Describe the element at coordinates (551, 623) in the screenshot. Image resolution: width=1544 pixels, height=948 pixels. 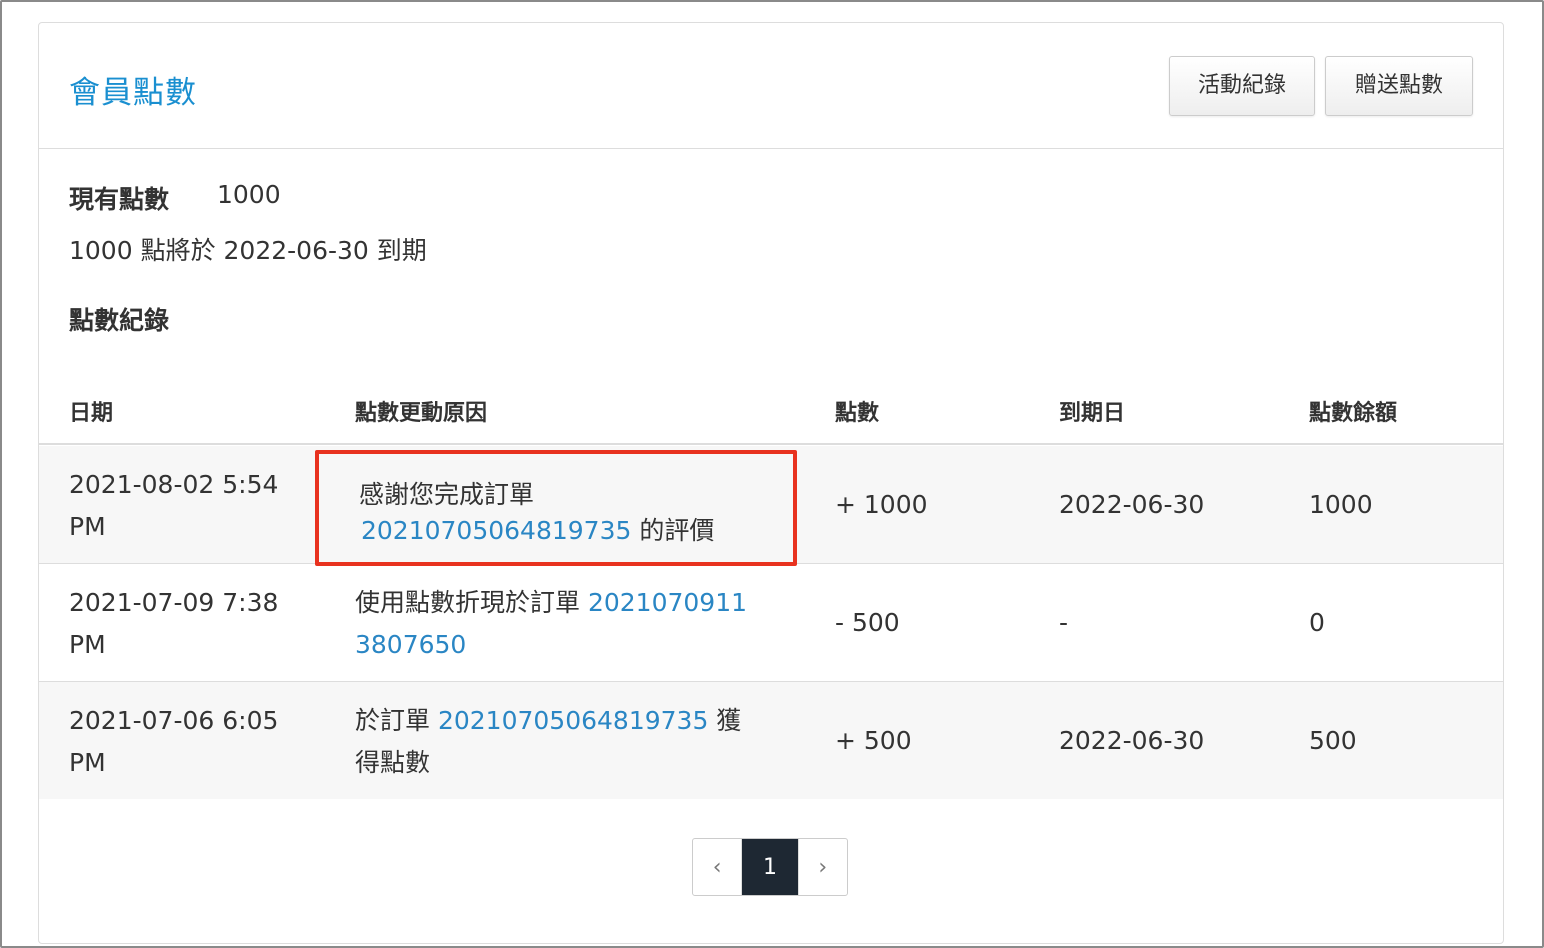
I see `row-reason: 使用點數折現於訂單 2021070911 3807650` at that location.